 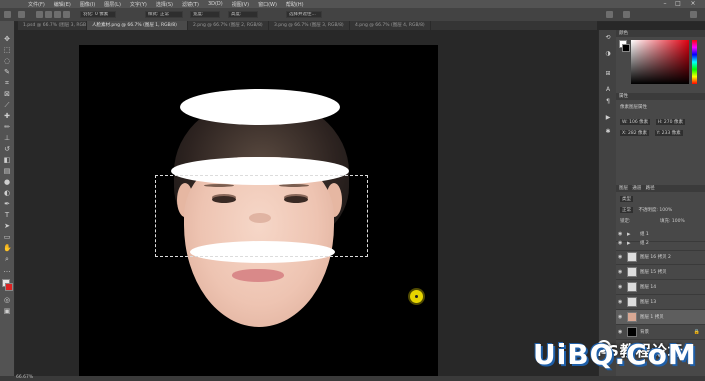 What do you see at coordinates (693, 14) in the screenshot?
I see `share-icon` at bounding box center [693, 14].